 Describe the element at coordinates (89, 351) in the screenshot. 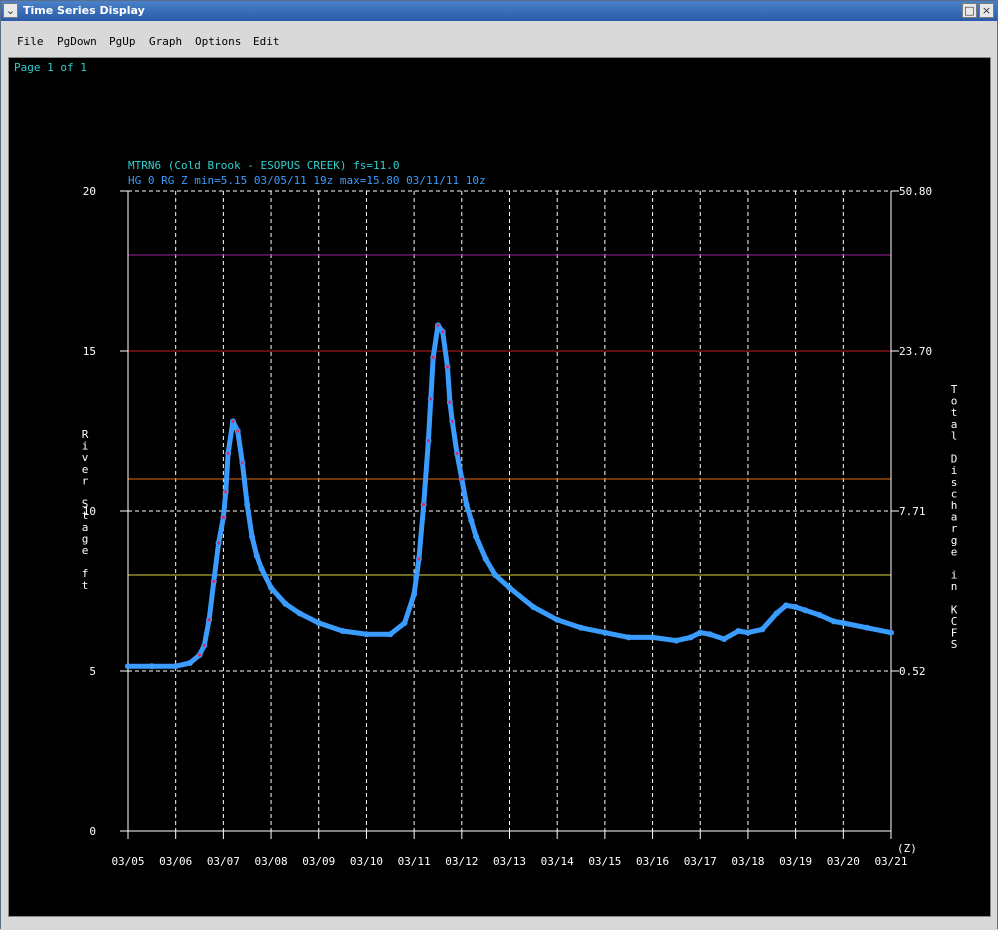

I see `y-tick-label: 15` at that location.